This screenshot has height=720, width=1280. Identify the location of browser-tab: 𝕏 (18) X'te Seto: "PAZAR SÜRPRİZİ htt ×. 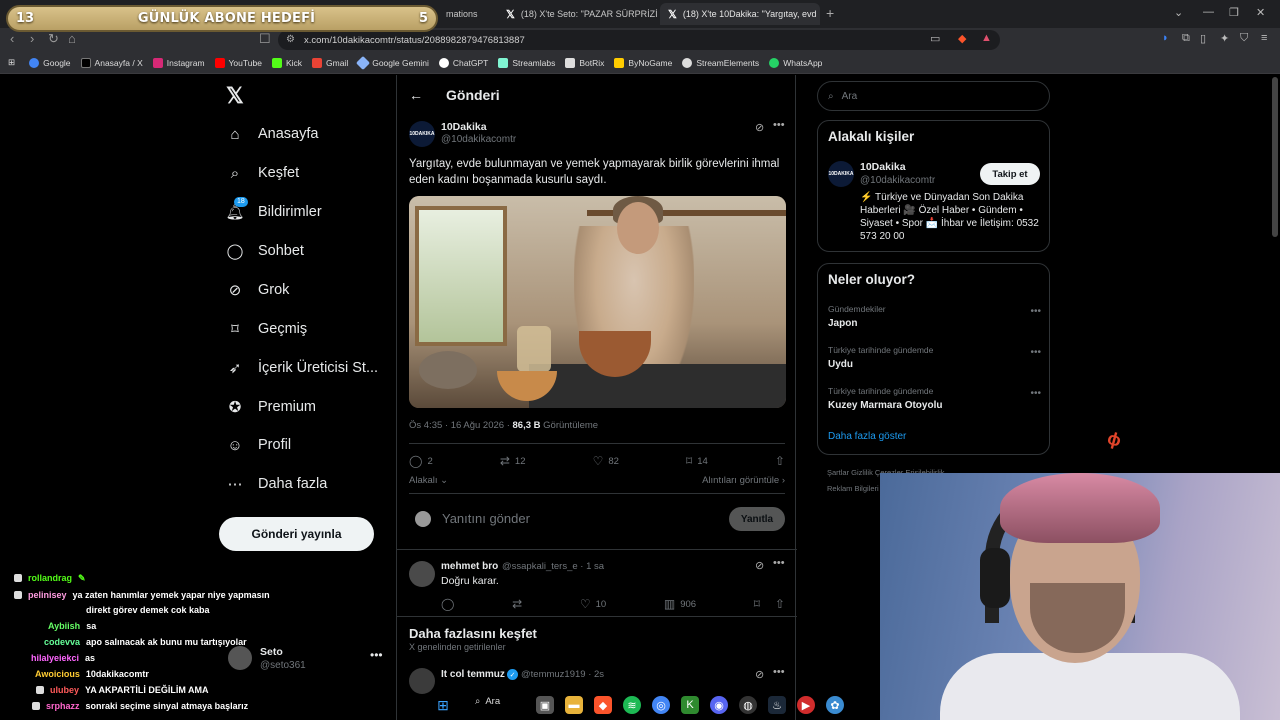
(578, 14).